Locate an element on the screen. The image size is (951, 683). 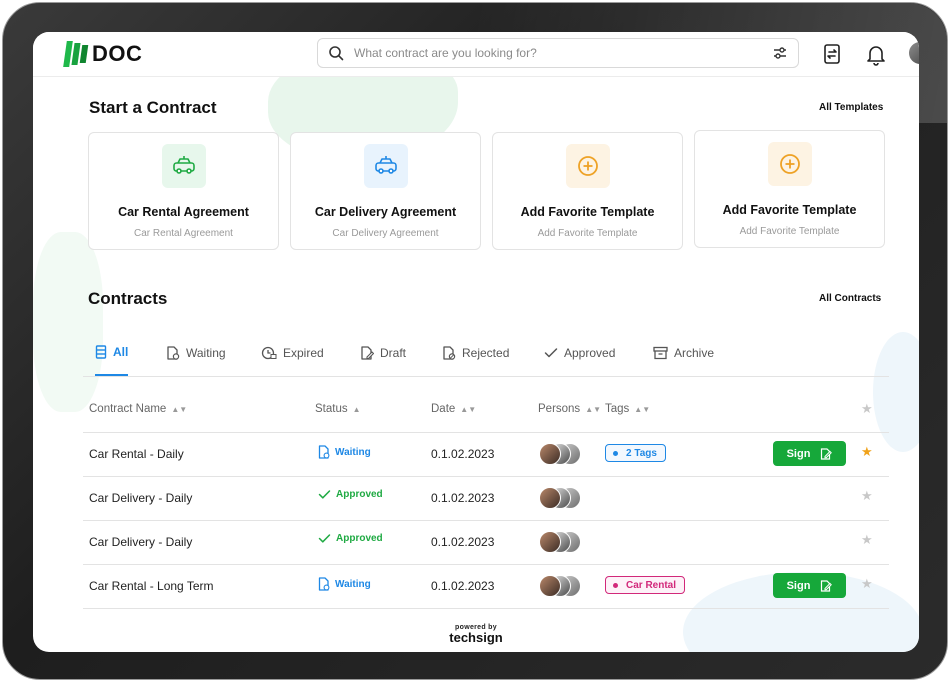
bell-icon is located at coordinates (876, 54).